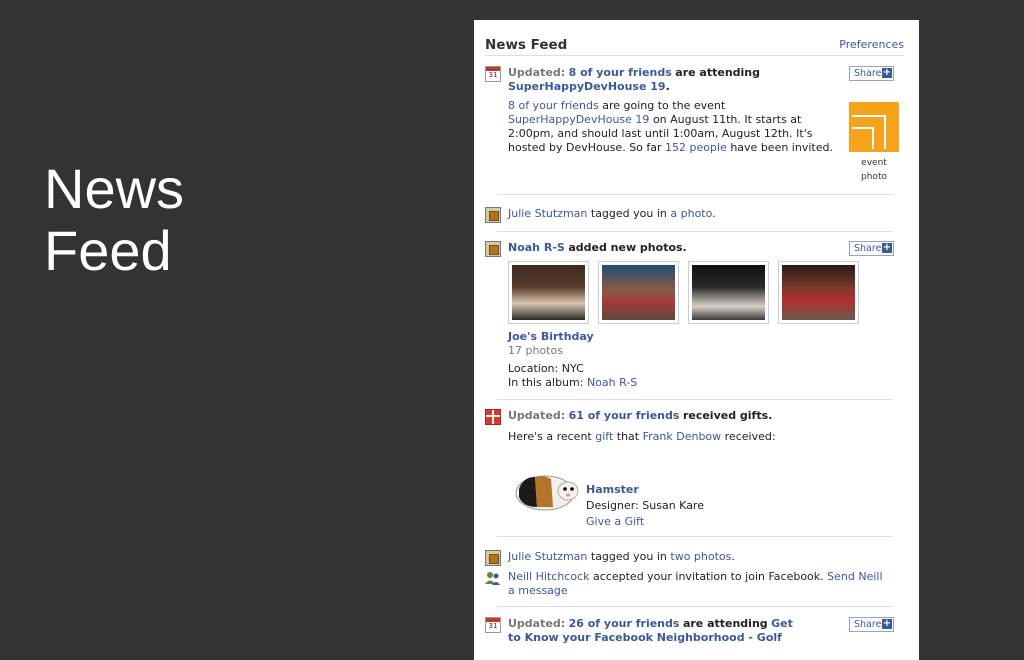 Image resolution: width=1024 pixels, height=660 pixels. What do you see at coordinates (493, 417) in the screenshot?
I see `gift-icon` at bounding box center [493, 417].